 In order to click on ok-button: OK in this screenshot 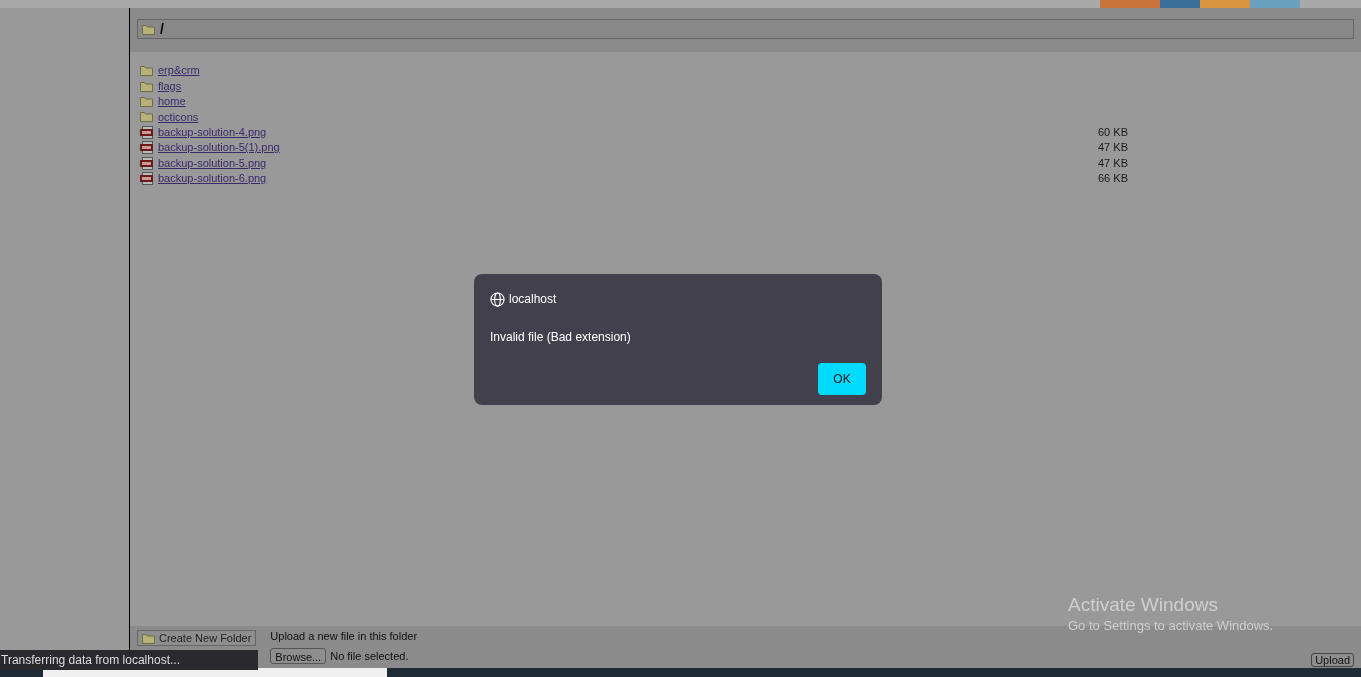, I will do `click(842, 379)`.